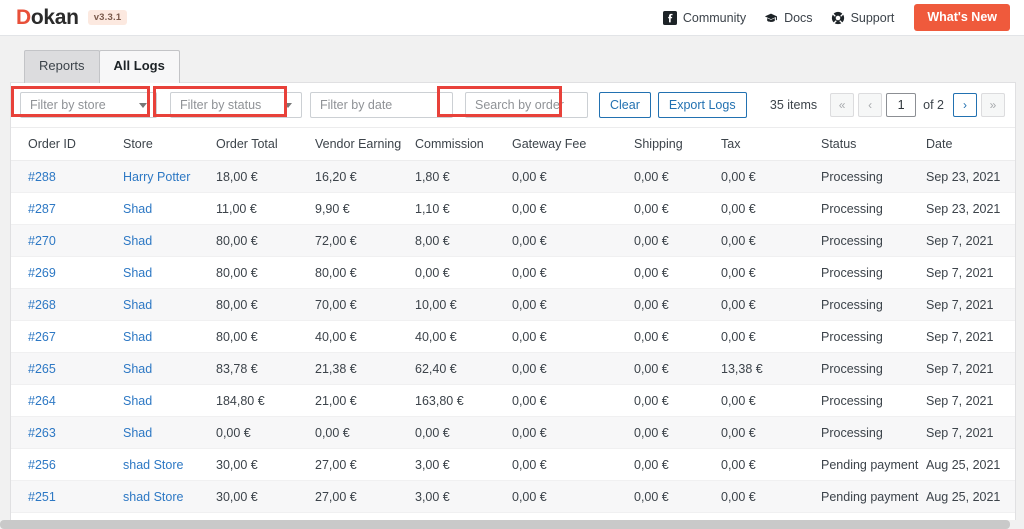 Image resolution: width=1024 pixels, height=529 pixels. Describe the element at coordinates (67, 432) in the screenshot. I see `cell-order-id: #263` at that location.